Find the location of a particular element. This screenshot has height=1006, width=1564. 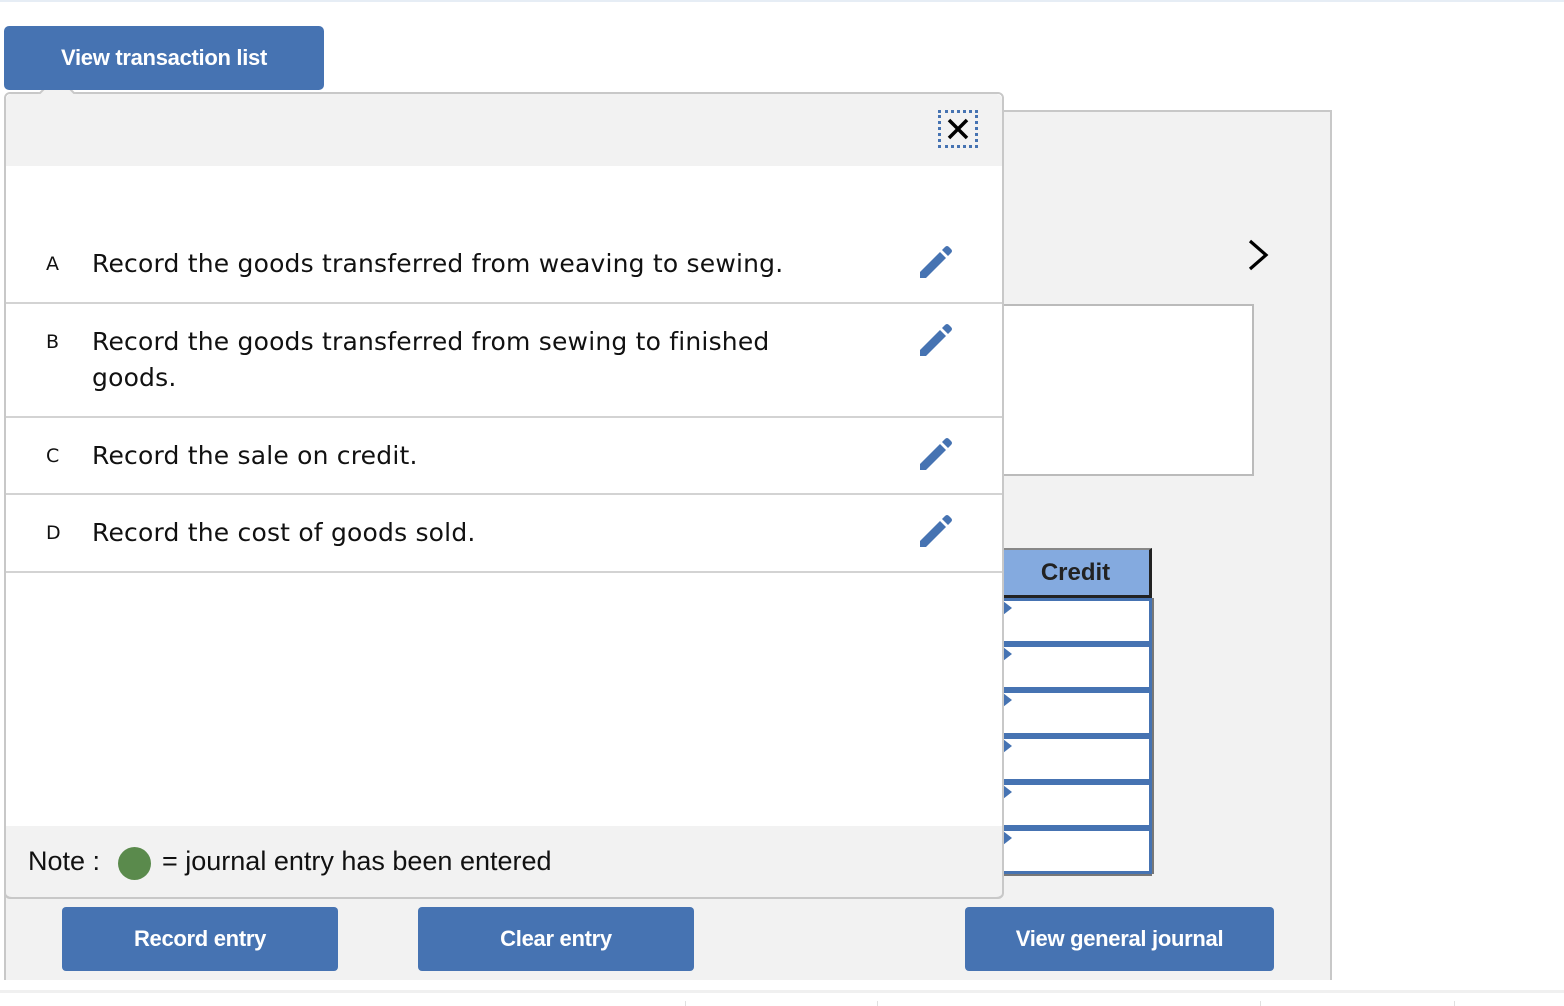

credit-header: Credit is located at coordinates (1077, 573).